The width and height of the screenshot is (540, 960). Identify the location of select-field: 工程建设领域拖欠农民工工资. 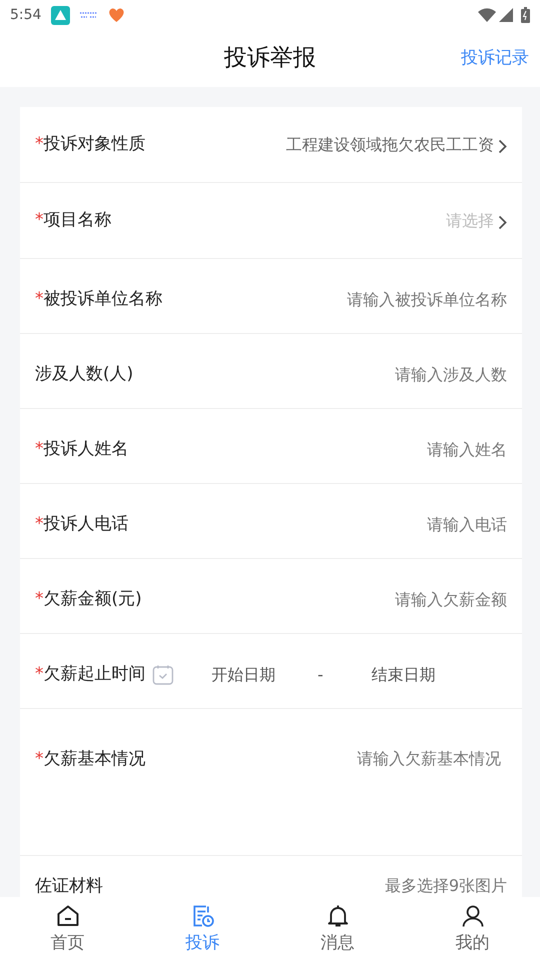
(396, 144).